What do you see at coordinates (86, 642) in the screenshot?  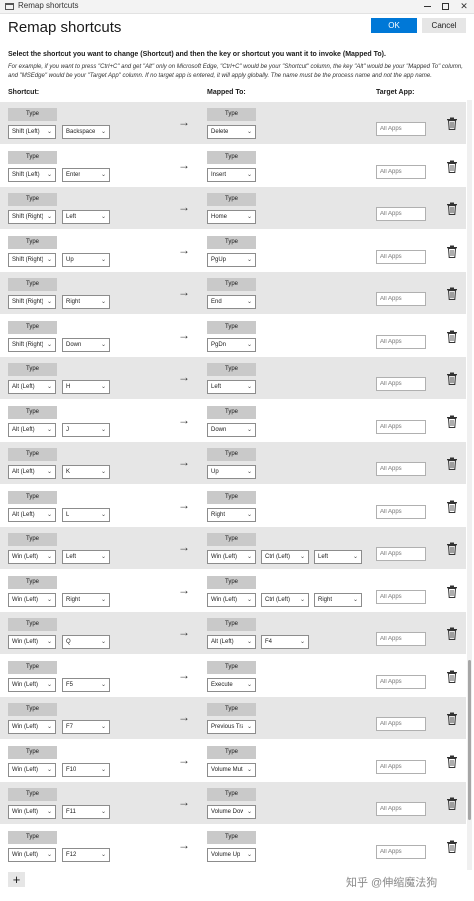 I see `shortcut-key-dropdown: Q ⌄` at bounding box center [86, 642].